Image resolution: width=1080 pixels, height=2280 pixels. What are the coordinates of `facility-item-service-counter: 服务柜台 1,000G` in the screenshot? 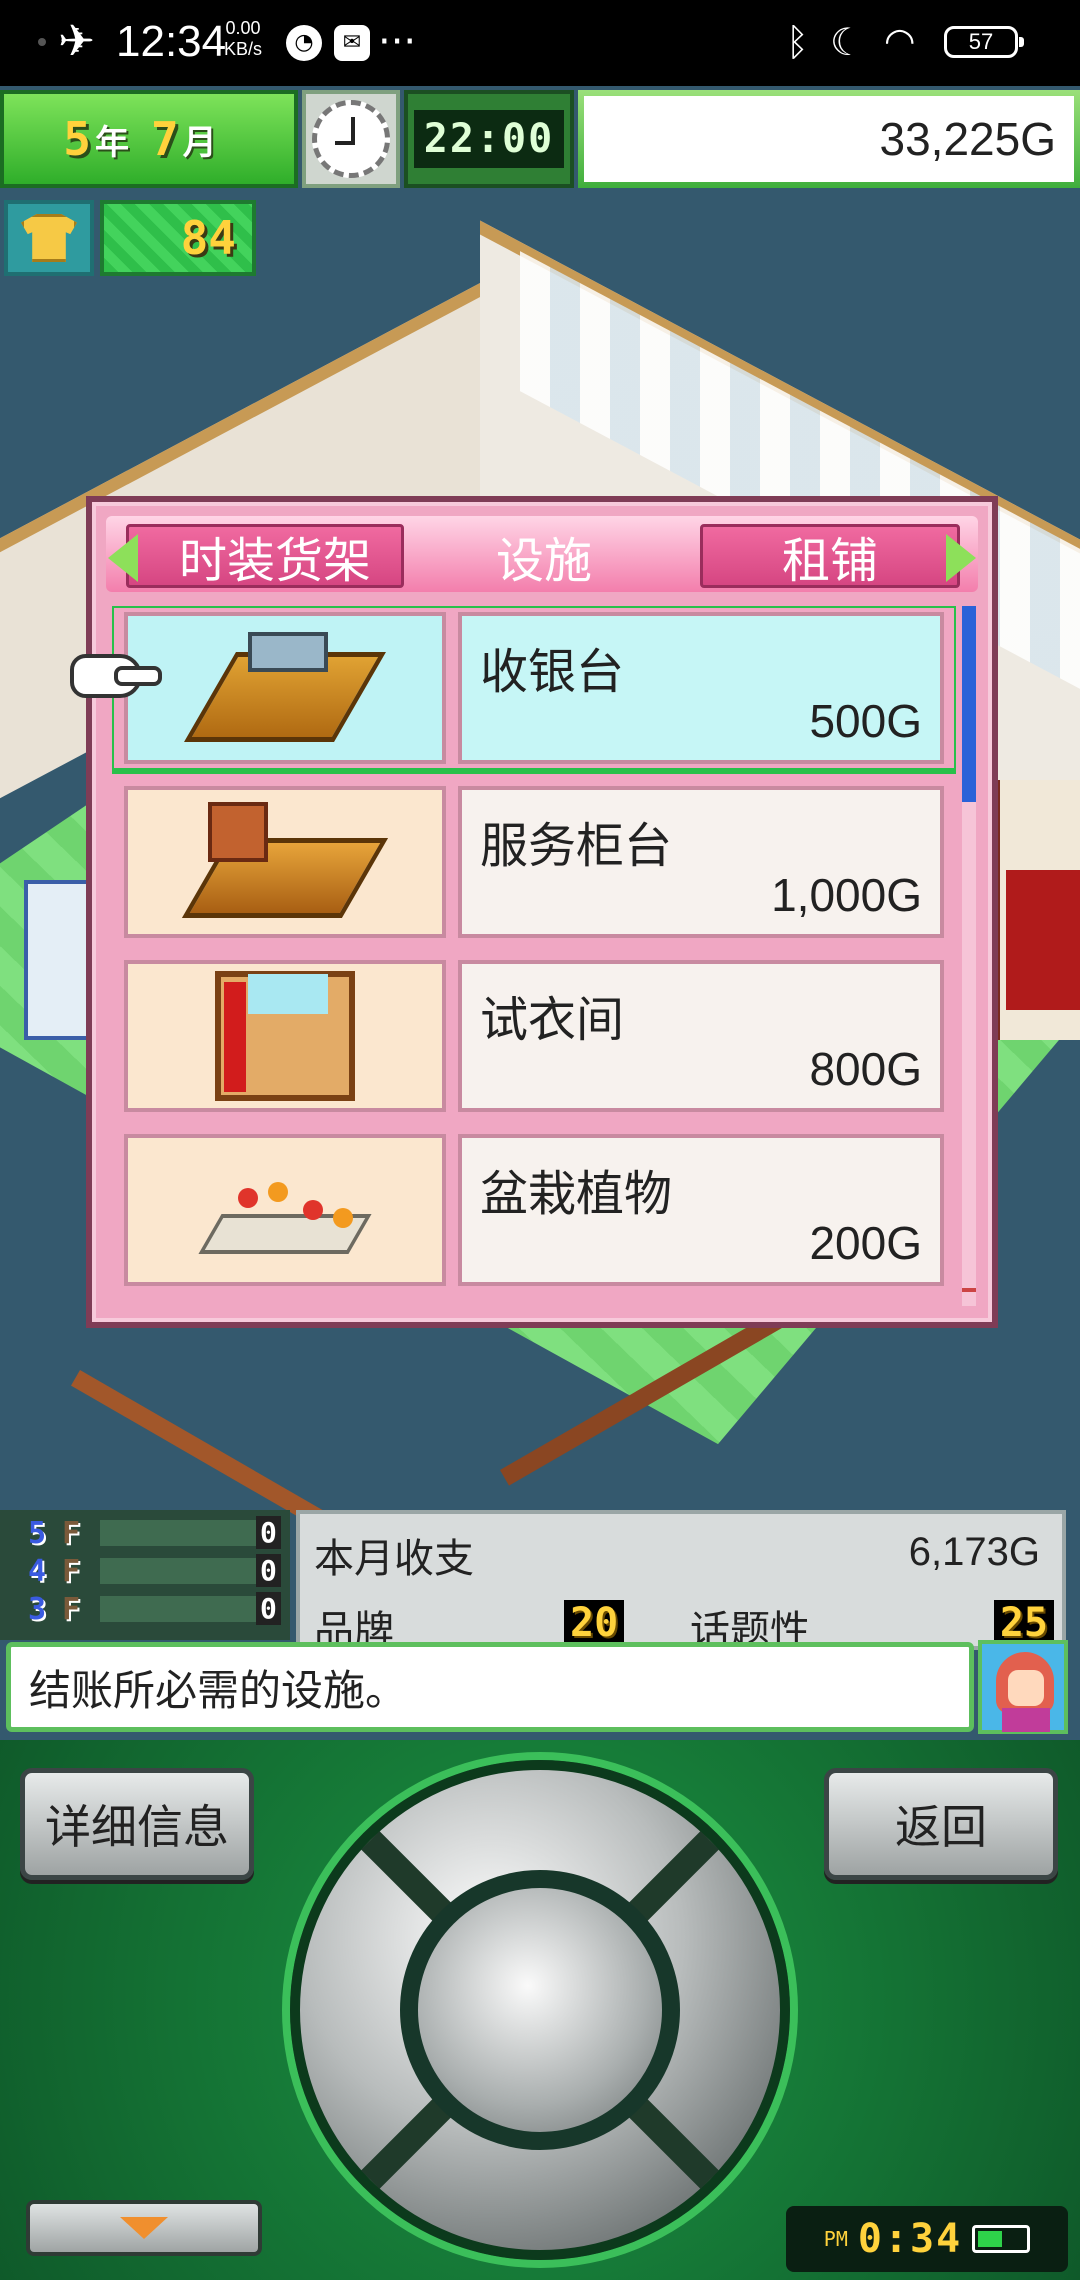 It's located at (534, 862).